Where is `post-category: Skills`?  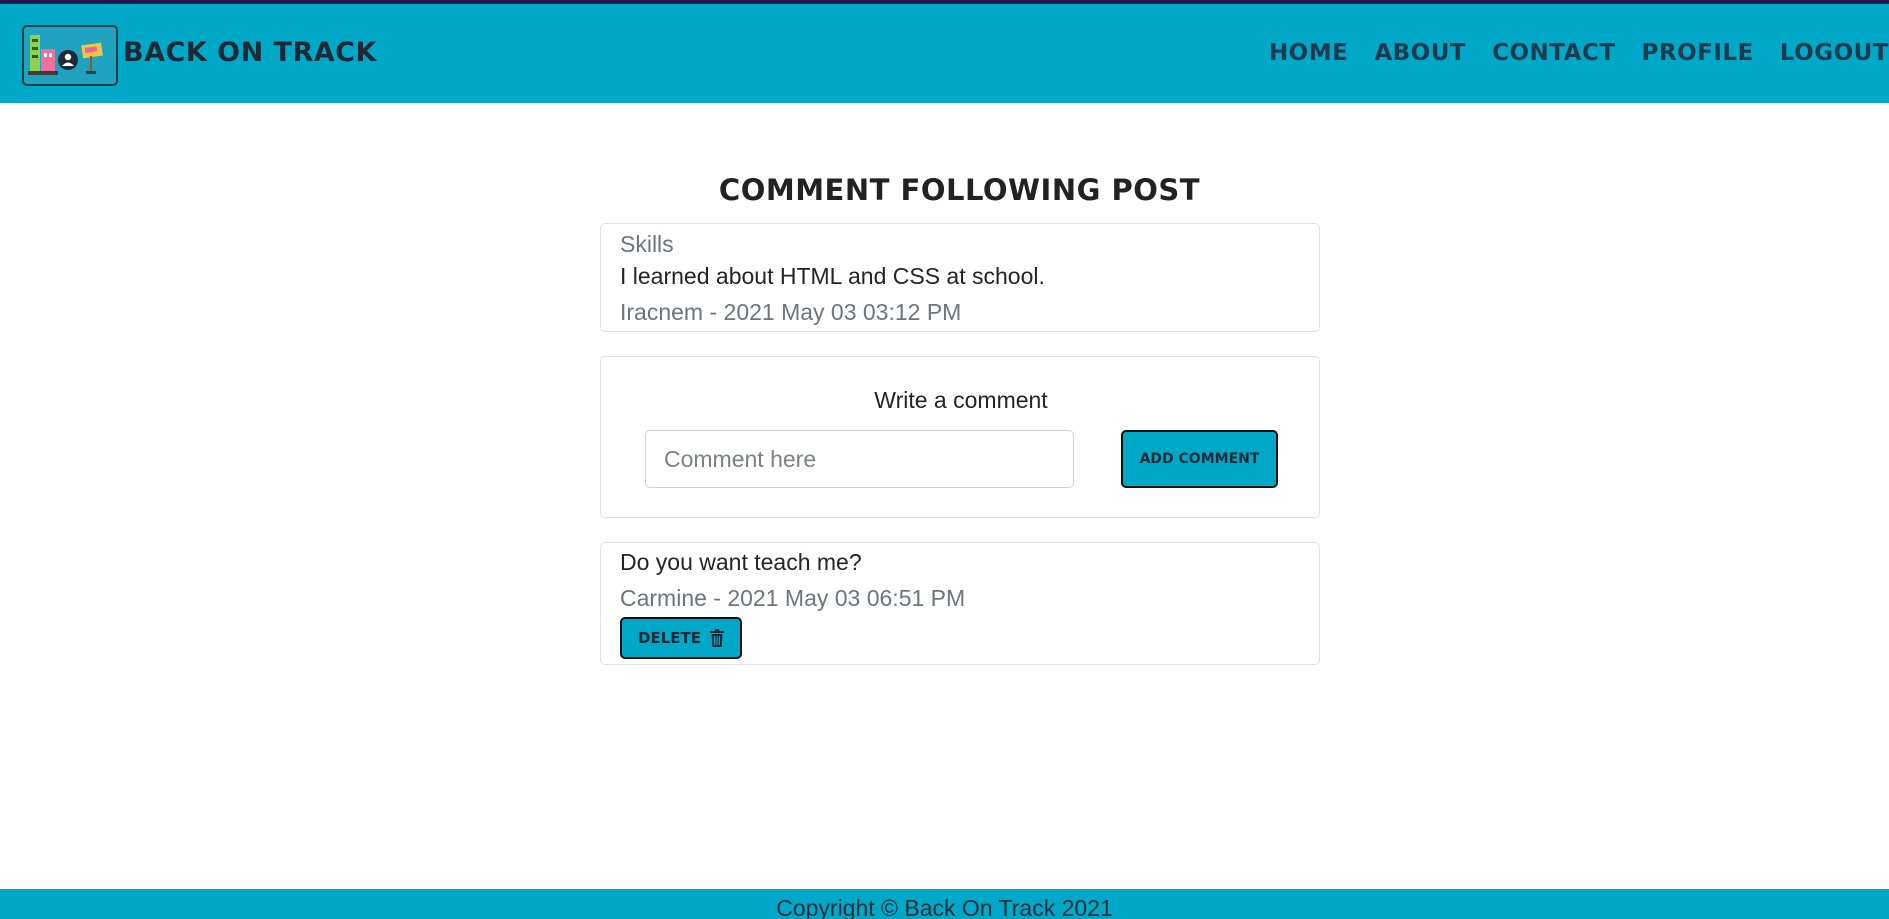
post-category: Skills is located at coordinates (647, 244).